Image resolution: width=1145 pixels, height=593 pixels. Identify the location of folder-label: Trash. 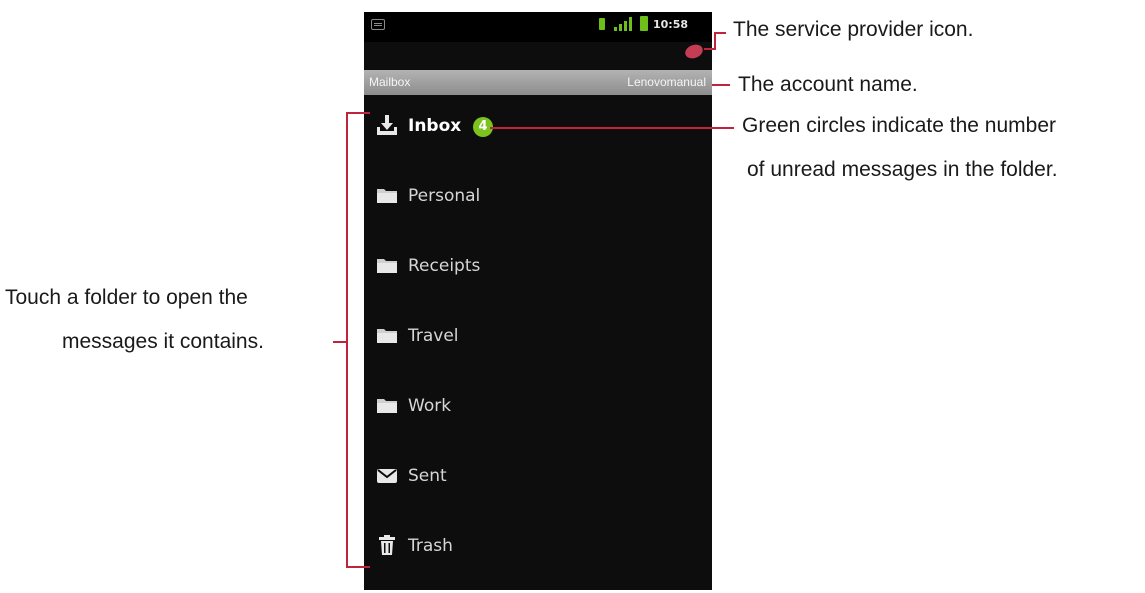
(430, 546).